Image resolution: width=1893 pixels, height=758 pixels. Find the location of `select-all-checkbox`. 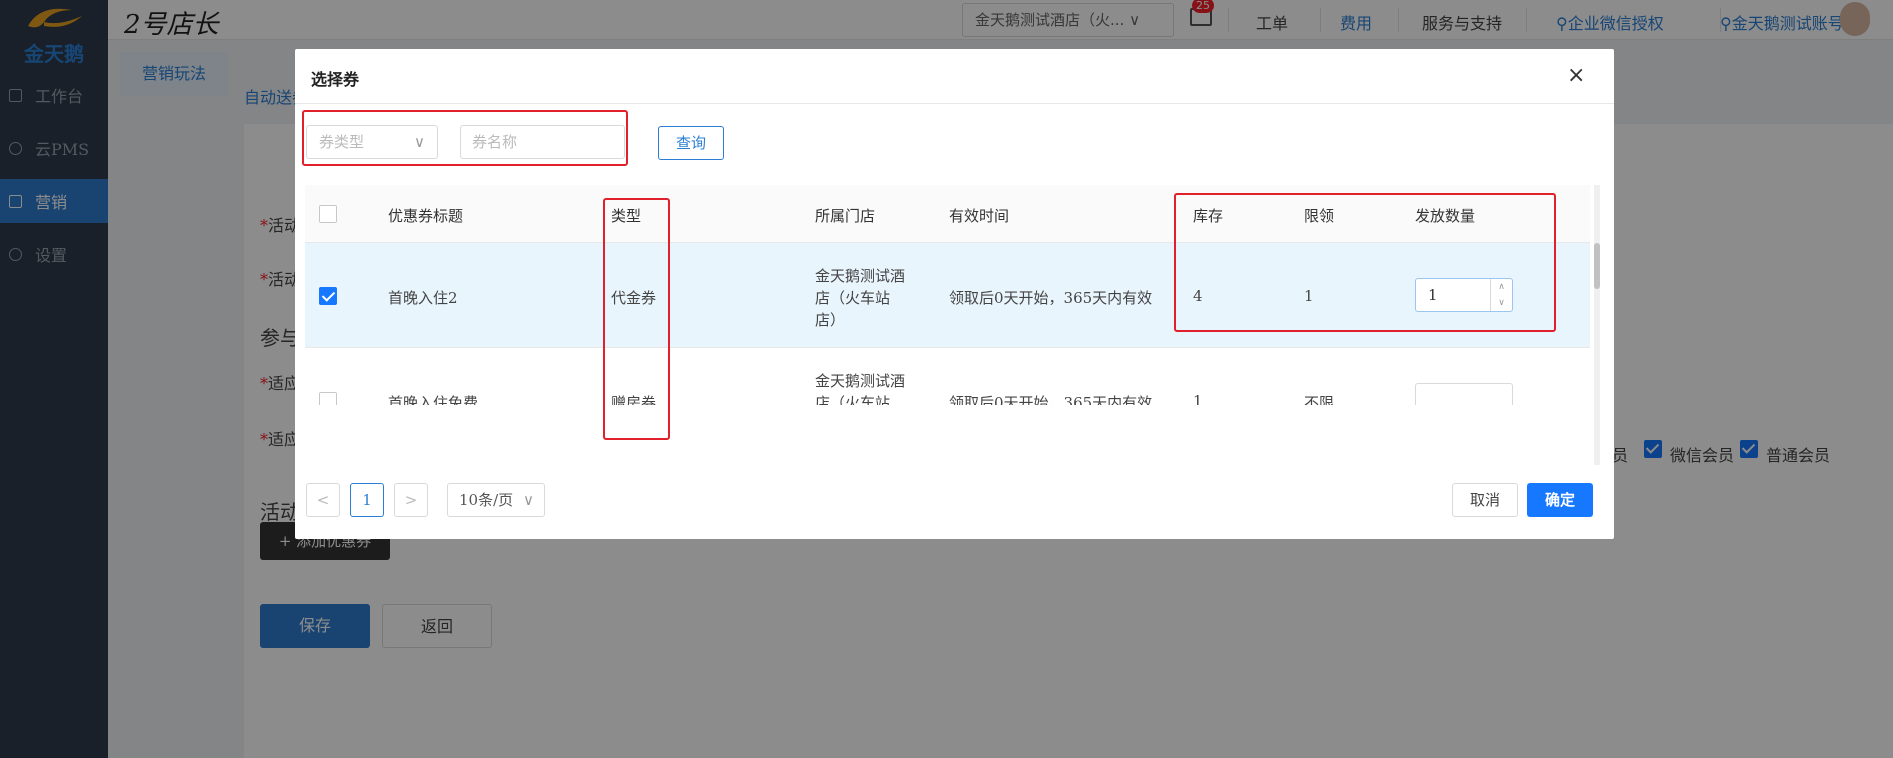

select-all-checkbox is located at coordinates (328, 214).